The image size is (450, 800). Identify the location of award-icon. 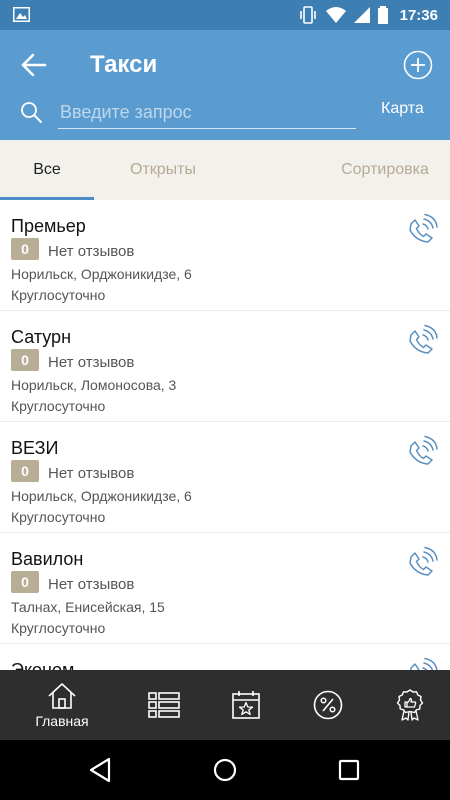
(410, 705).